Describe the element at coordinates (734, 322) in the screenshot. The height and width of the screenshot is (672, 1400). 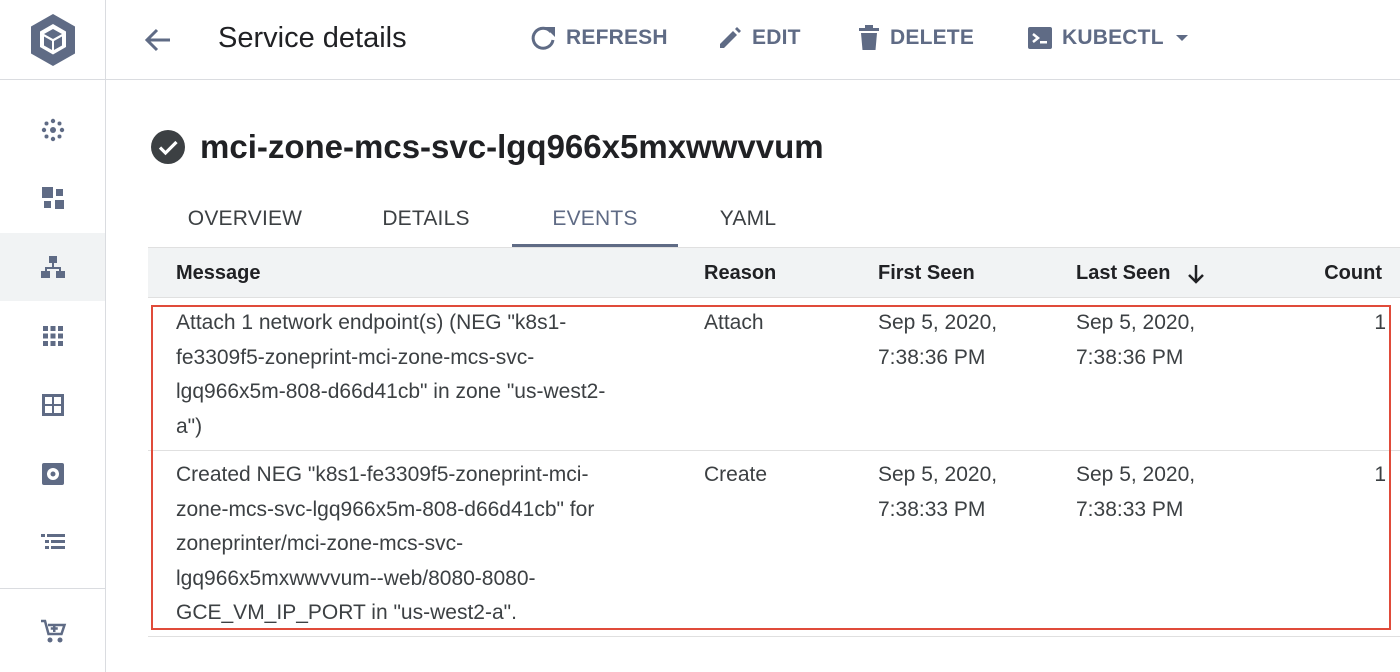
I see `event-reason: Attach` at that location.